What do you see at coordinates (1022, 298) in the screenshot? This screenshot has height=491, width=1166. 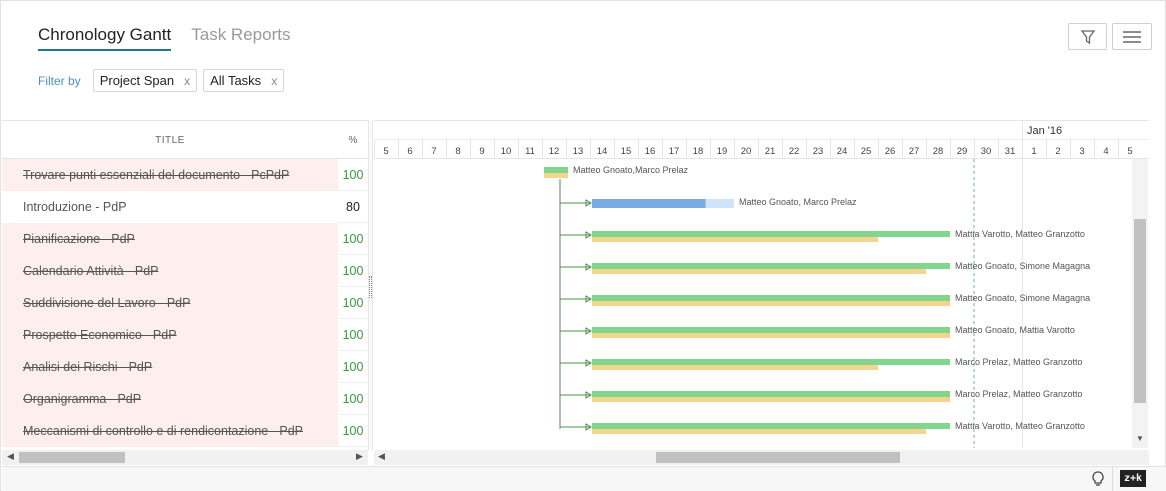 I see `task-assignees-label: Matteo Gnoato, Simone Magagna` at bounding box center [1022, 298].